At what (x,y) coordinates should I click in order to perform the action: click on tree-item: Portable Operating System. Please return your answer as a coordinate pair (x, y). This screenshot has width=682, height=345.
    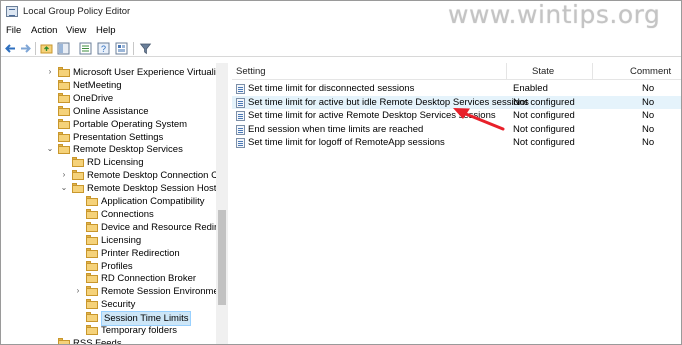
    Looking at the image, I should click on (108, 124).